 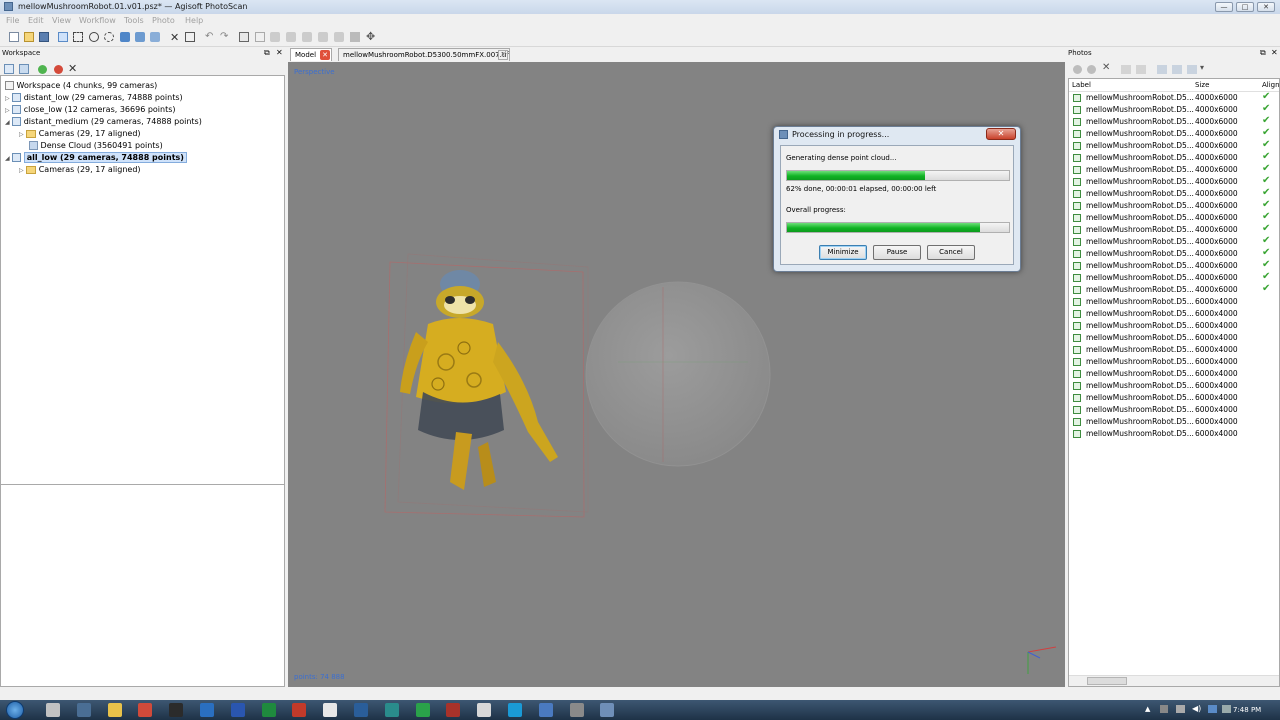 I want to click on redo-icon: ↷, so click(x=224, y=36).